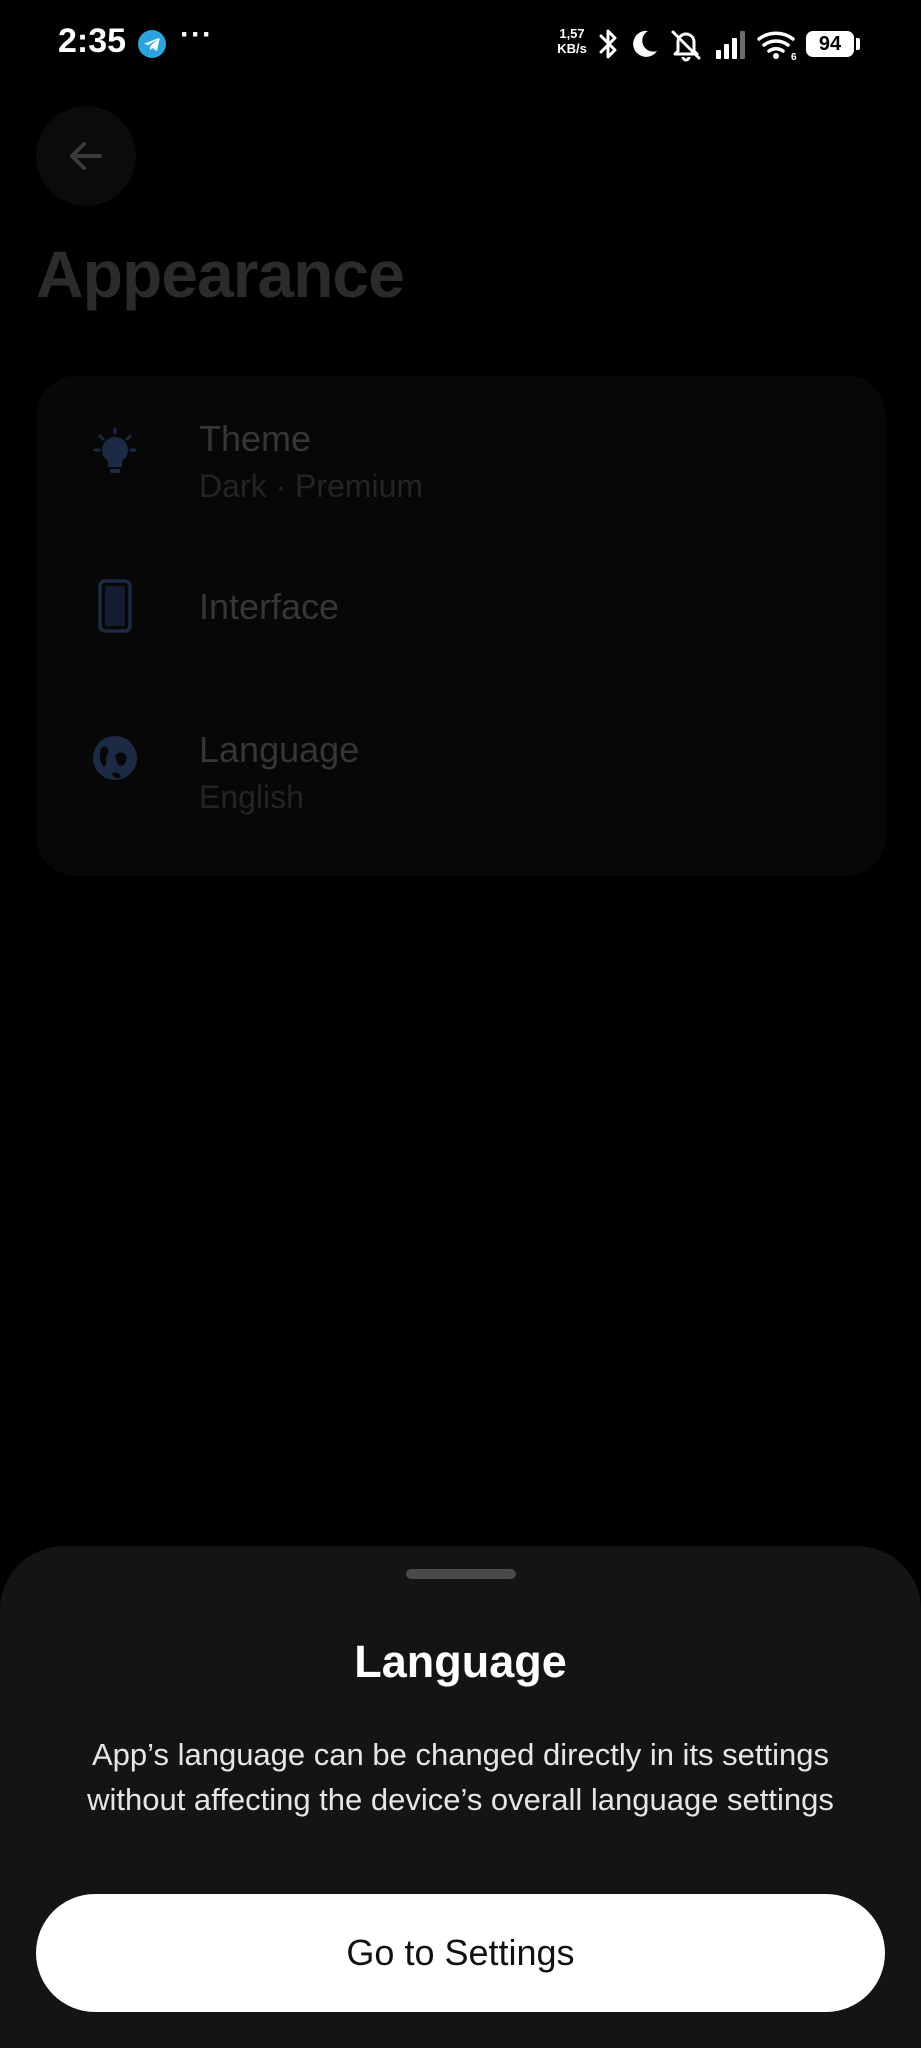  What do you see at coordinates (311, 486) in the screenshot?
I see `setting-theme-subtitle: Dark · Premium` at bounding box center [311, 486].